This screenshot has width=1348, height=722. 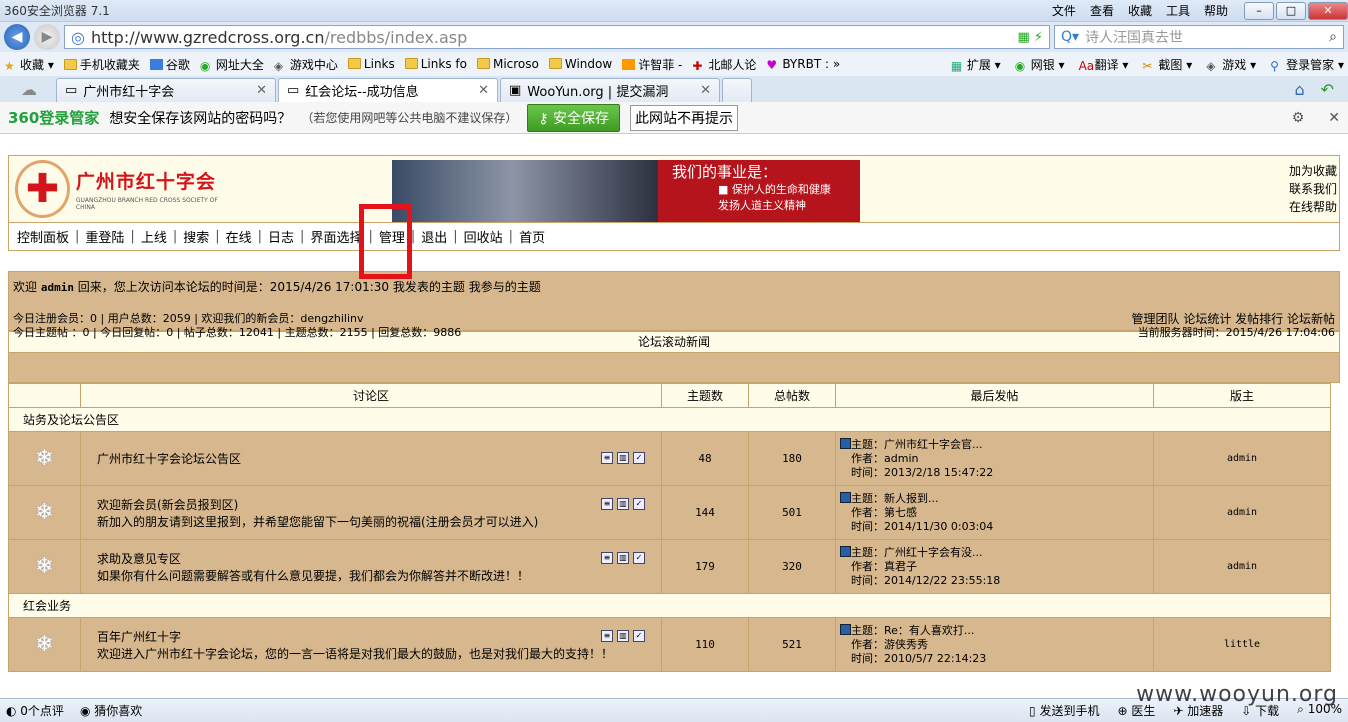 What do you see at coordinates (154, 236) in the screenshot?
I see `menu-online-login: 上线` at bounding box center [154, 236].